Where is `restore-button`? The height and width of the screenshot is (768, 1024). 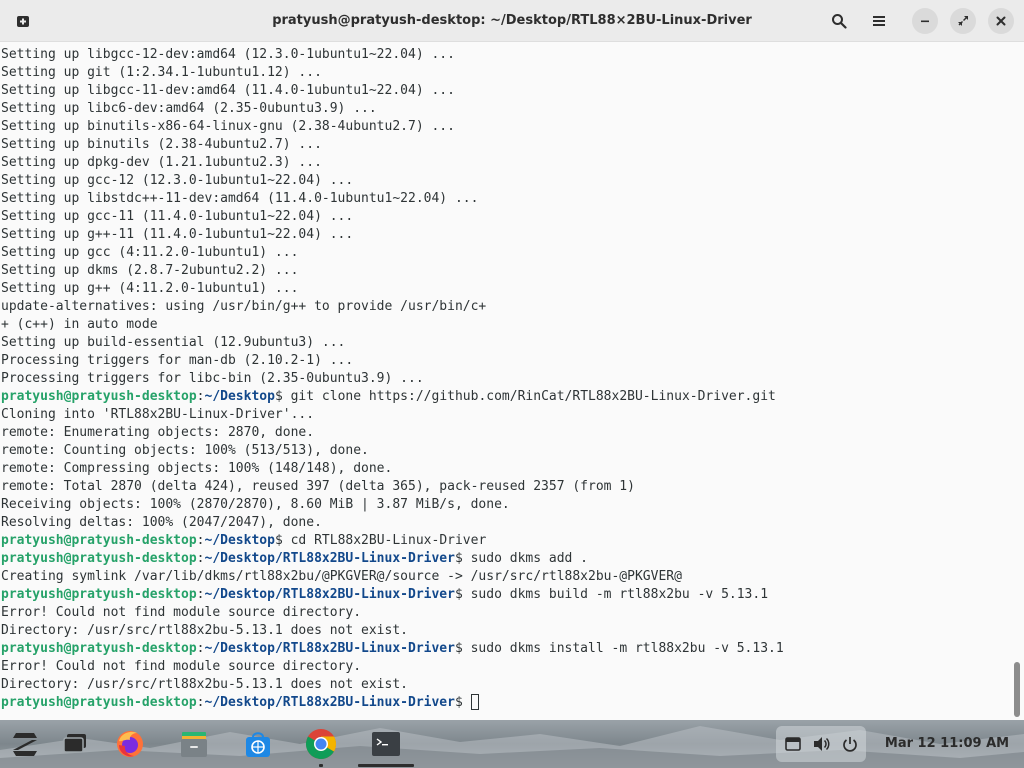 restore-button is located at coordinates (963, 21).